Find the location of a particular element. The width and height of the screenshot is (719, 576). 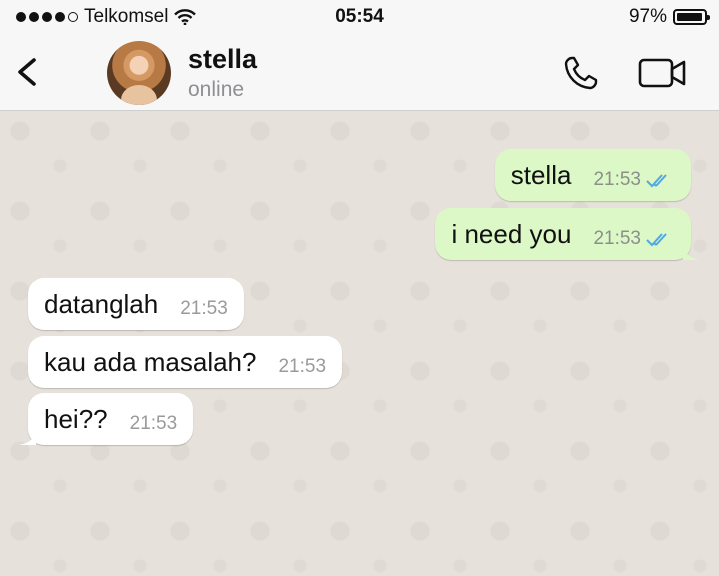

video-call-icon is located at coordinates (662, 73).